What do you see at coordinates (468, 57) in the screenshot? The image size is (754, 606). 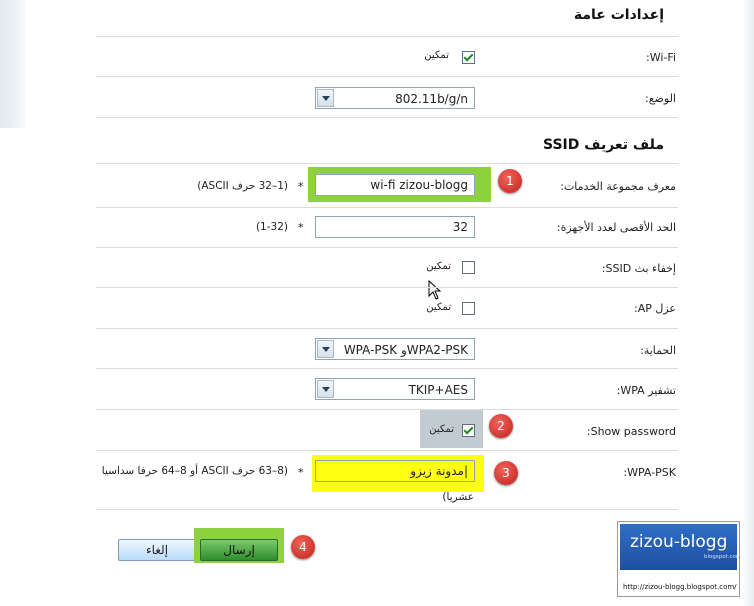 I see `wifi-enable-checkbox` at bounding box center [468, 57].